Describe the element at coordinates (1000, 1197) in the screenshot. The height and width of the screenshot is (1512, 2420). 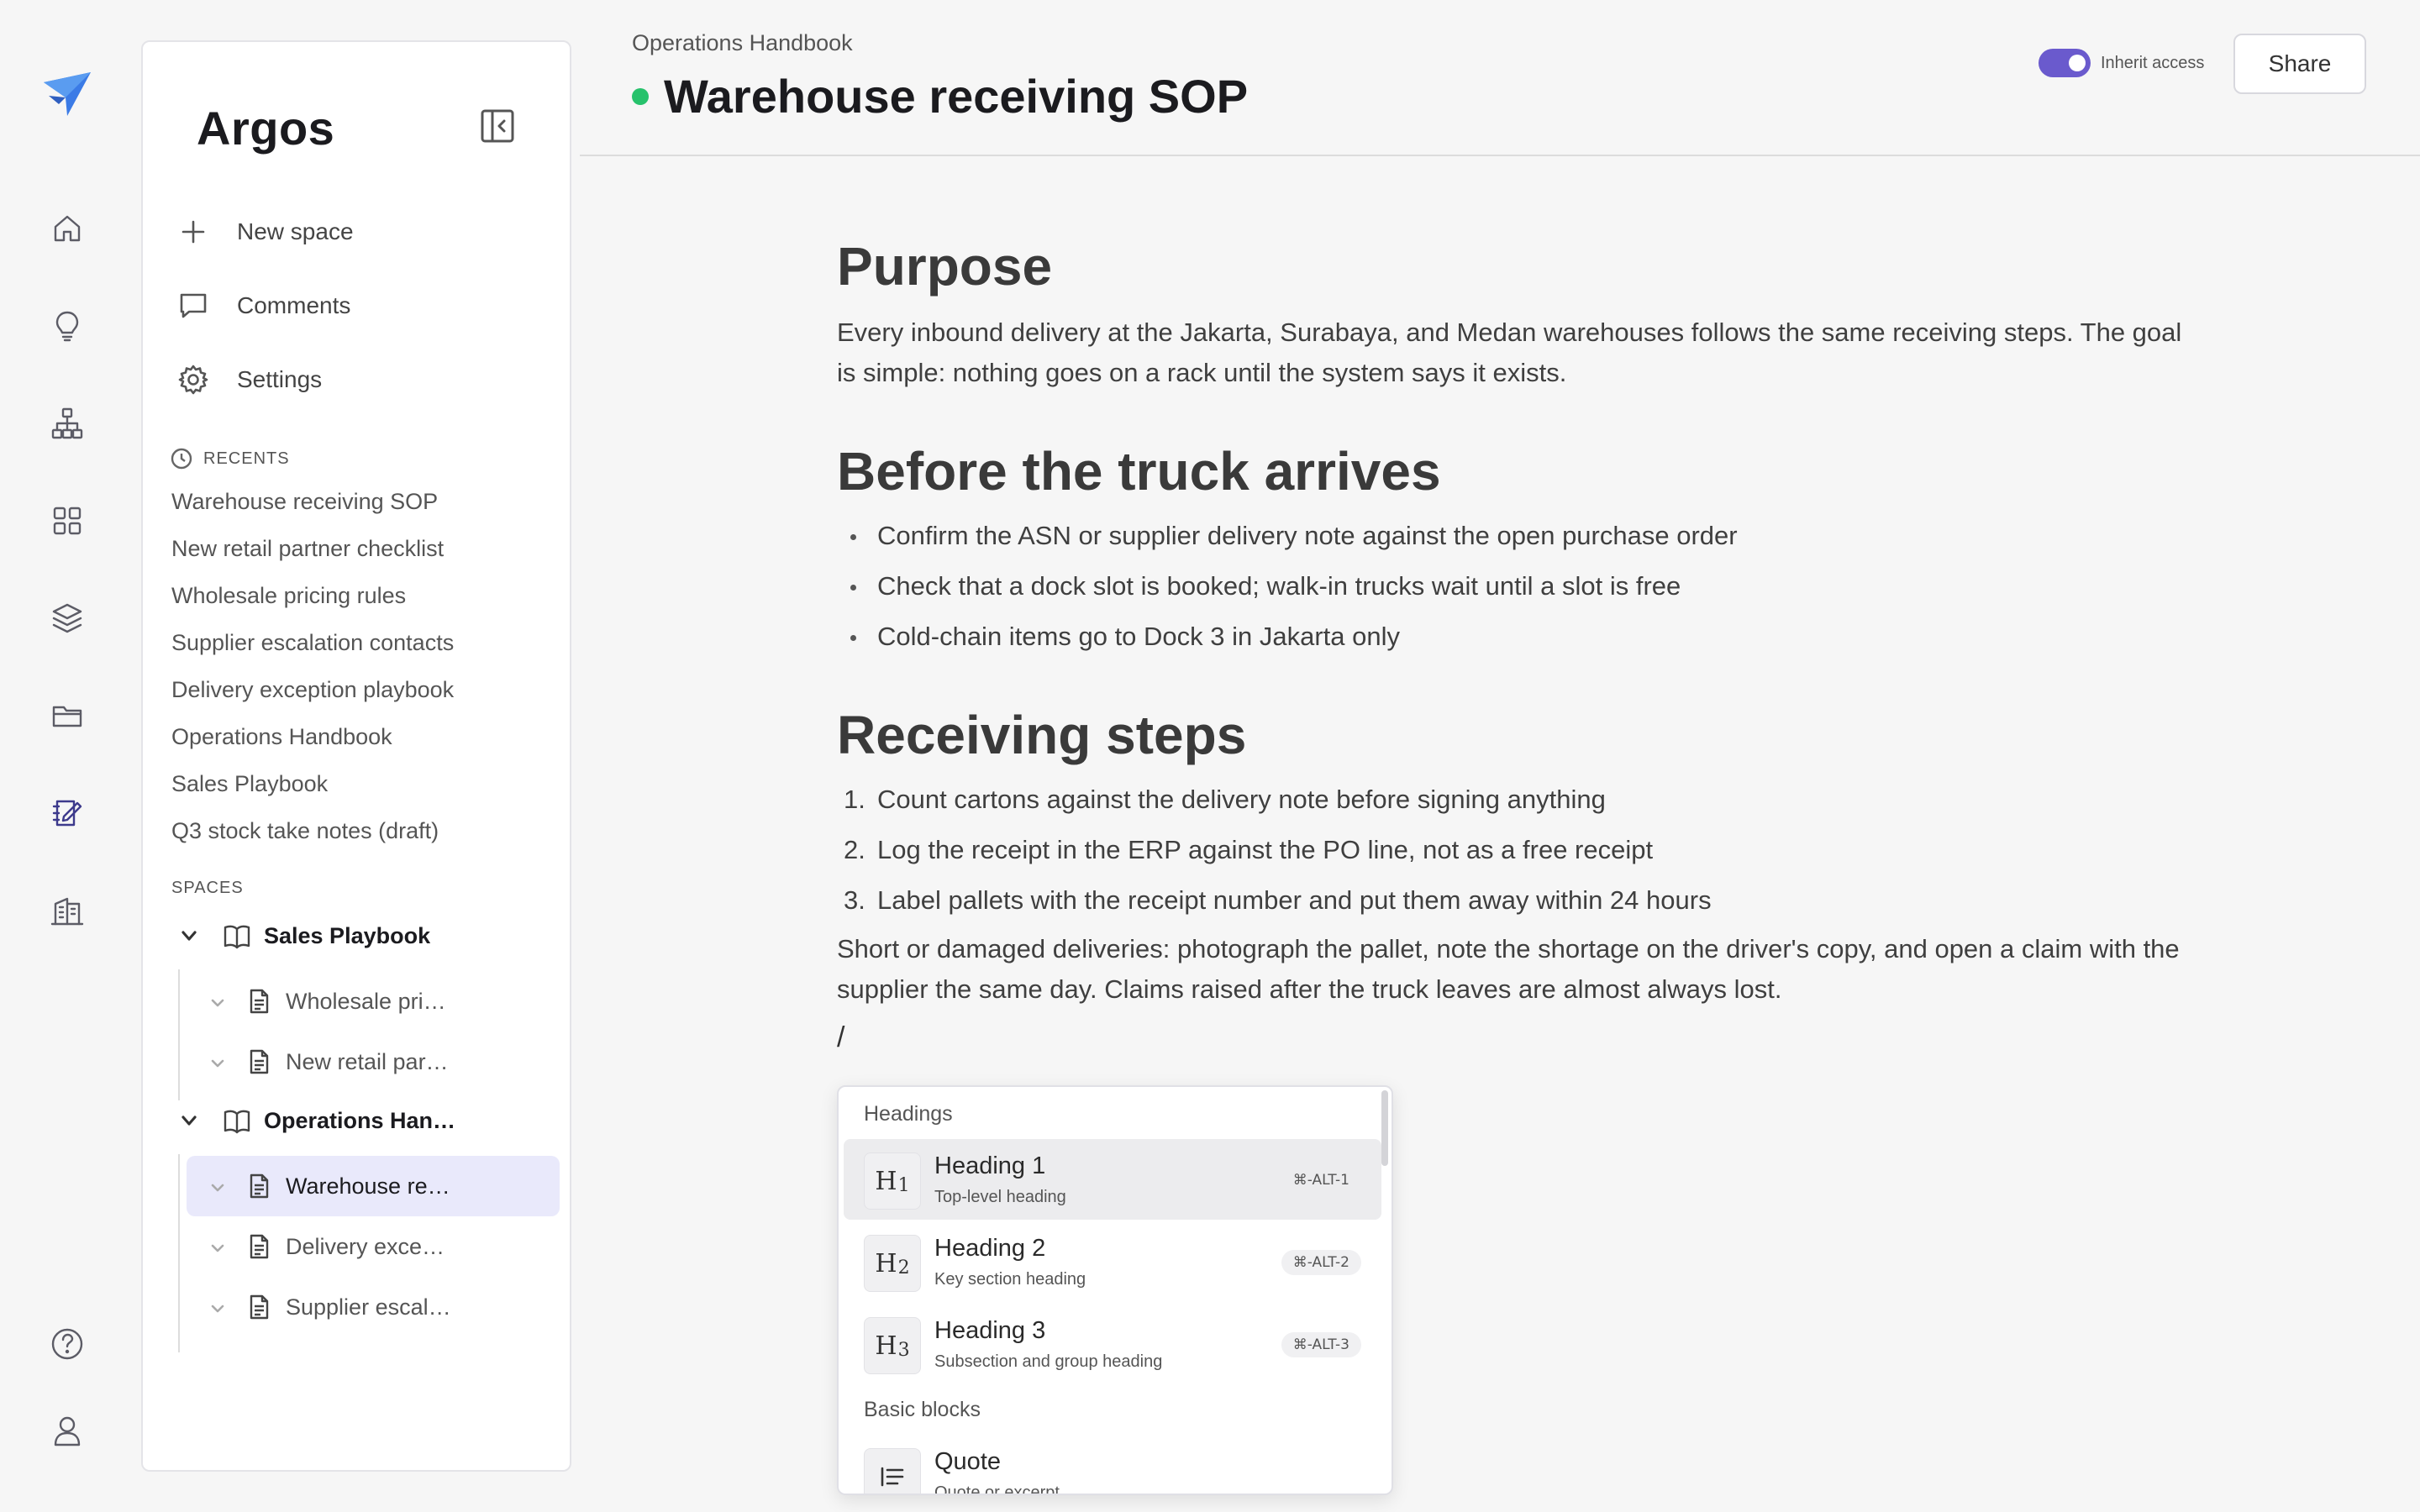
I see `menu-item-subtitle: Top-level heading` at that location.